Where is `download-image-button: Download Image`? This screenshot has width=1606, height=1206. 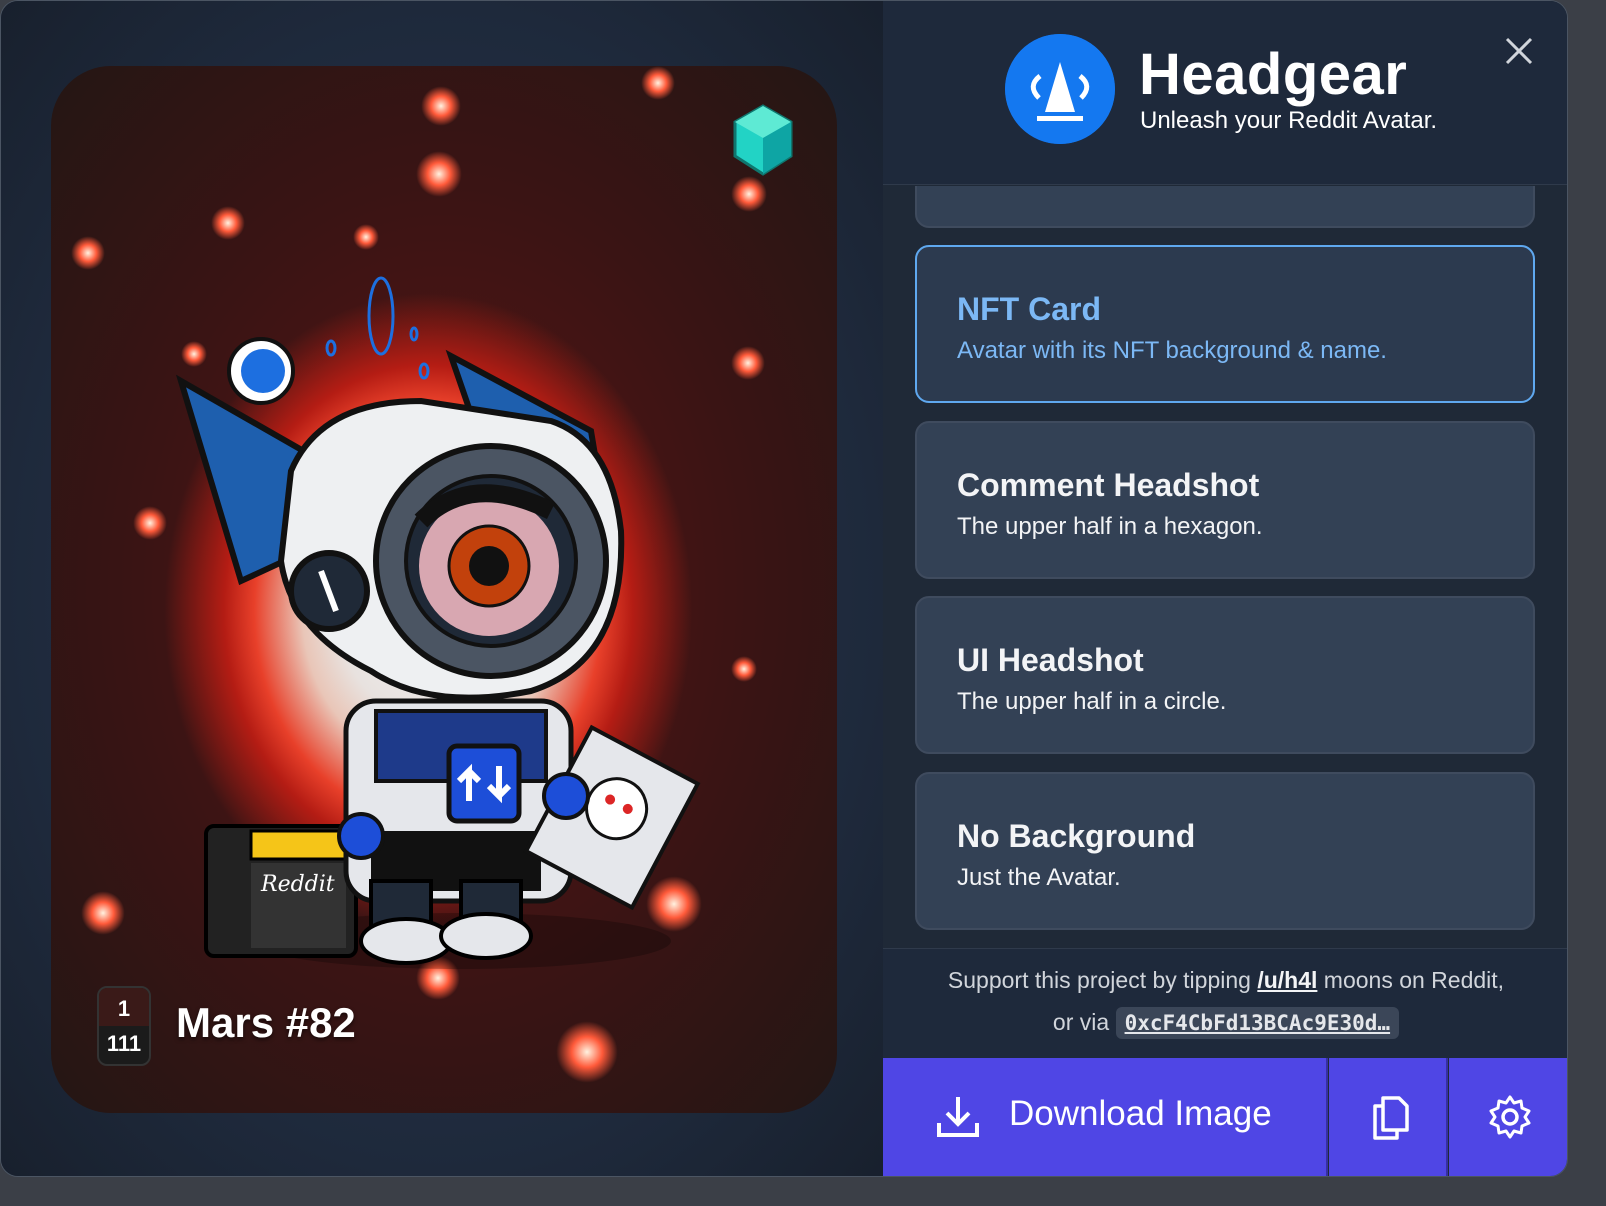
download-image-button: Download Image is located at coordinates (1105, 1117).